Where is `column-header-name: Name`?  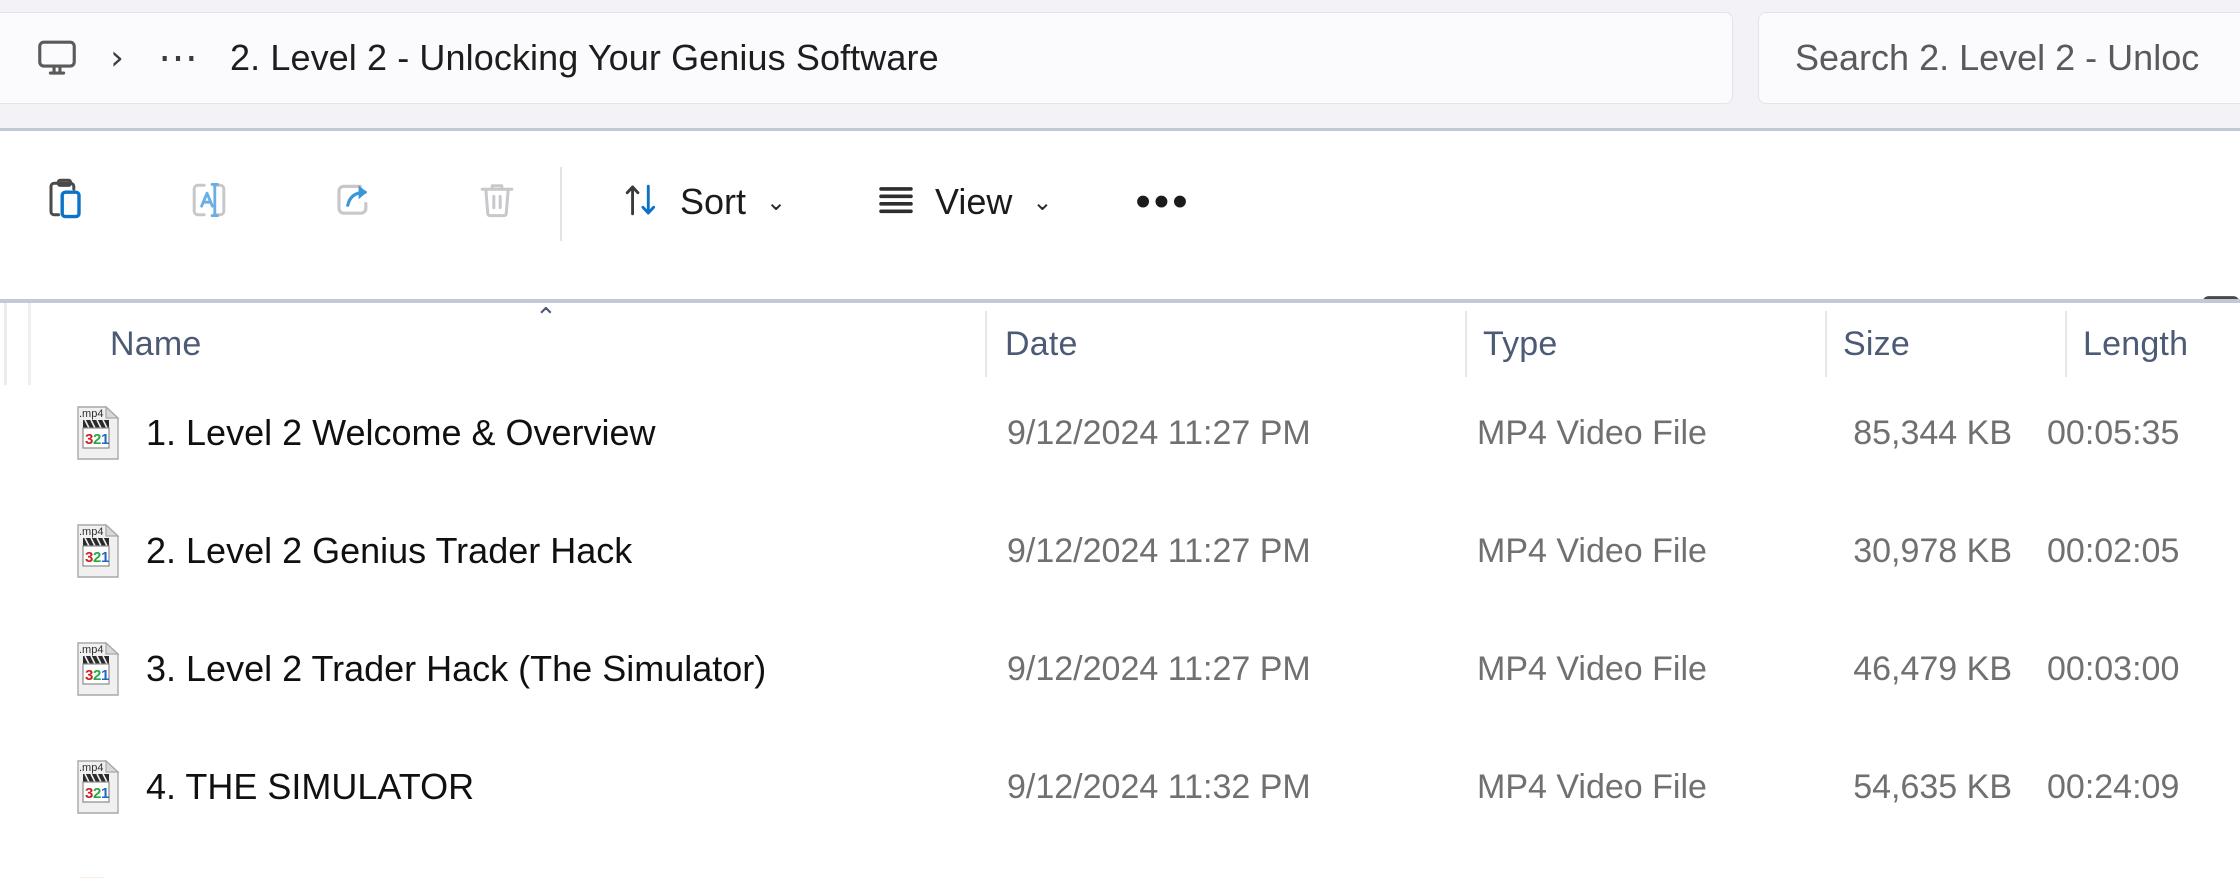
column-header-name: Name is located at coordinates (156, 344).